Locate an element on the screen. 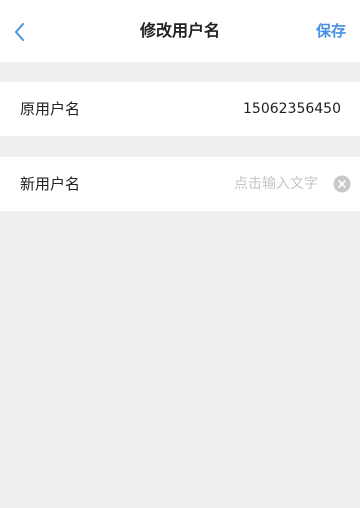 The image size is (360, 508). page-title: 修改用户名 is located at coordinates (179, 30).